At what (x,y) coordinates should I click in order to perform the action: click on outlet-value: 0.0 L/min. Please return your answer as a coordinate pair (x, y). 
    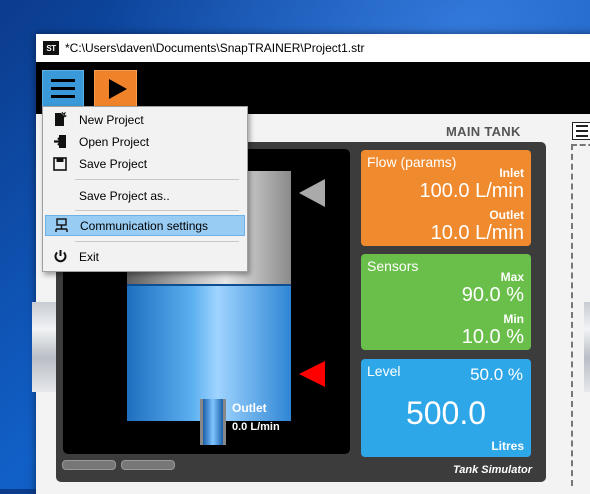
    Looking at the image, I should click on (256, 427).